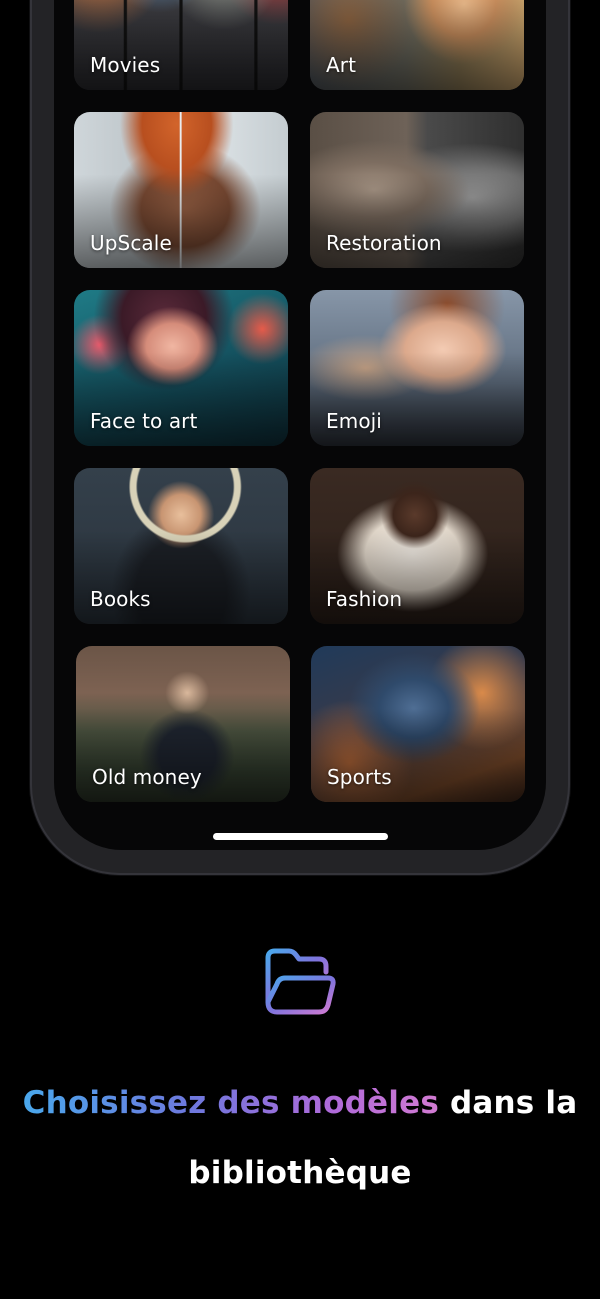 This screenshot has width=600, height=1299. What do you see at coordinates (384, 243) in the screenshot?
I see `template-label: Restoration` at bounding box center [384, 243].